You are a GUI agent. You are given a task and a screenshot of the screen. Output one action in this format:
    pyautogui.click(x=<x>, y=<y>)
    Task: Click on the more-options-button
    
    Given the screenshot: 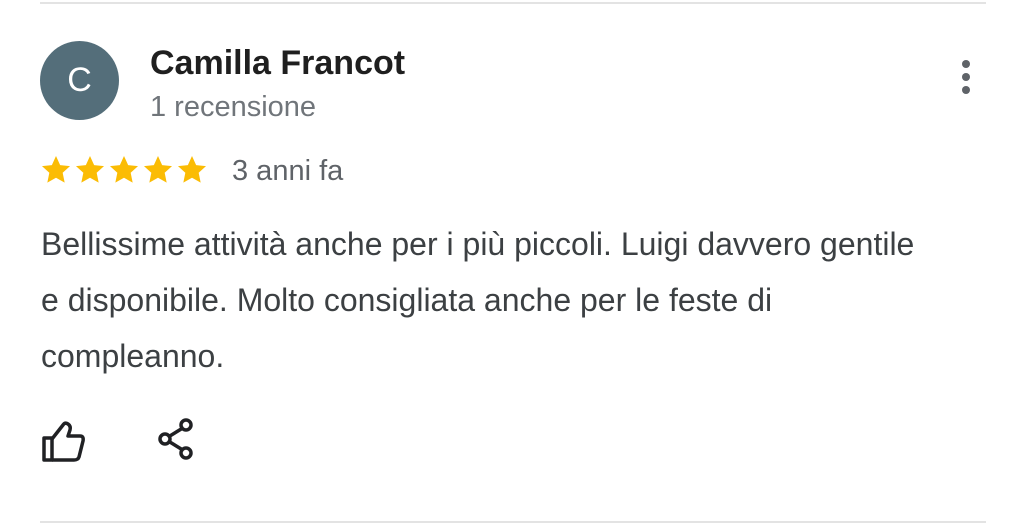 What is the action you would take?
    pyautogui.click(x=966, y=77)
    